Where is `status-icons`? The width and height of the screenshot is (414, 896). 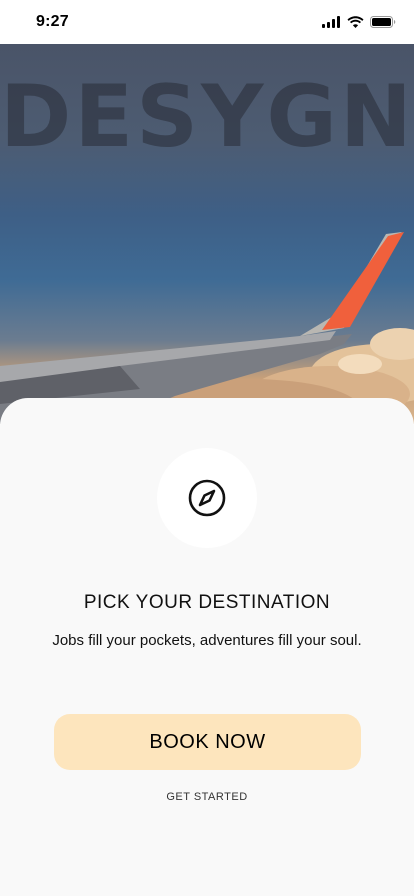
status-icons is located at coordinates (359, 22).